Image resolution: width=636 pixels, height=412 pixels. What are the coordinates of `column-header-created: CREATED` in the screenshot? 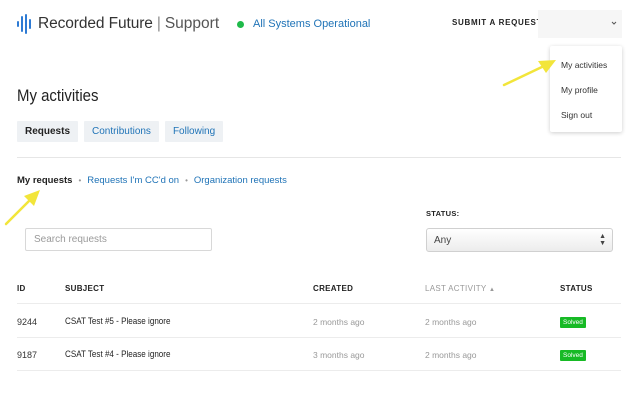 It's located at (333, 288).